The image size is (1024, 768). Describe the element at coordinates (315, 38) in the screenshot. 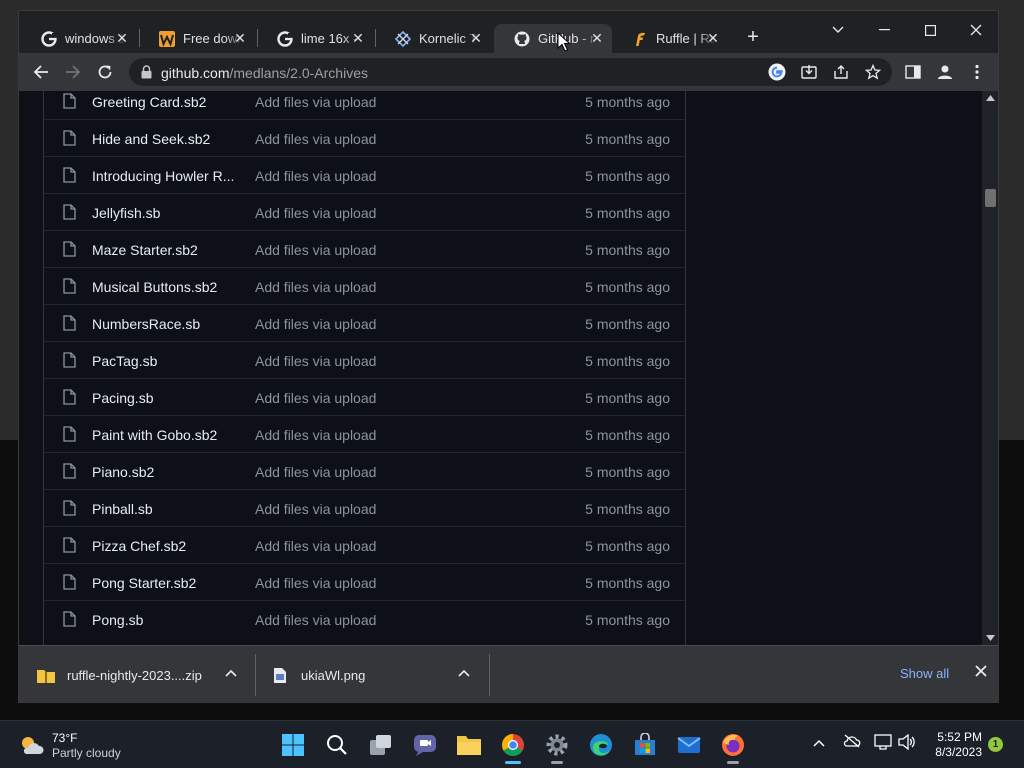

I see `tab-lime: lime 16x - ✕` at that location.